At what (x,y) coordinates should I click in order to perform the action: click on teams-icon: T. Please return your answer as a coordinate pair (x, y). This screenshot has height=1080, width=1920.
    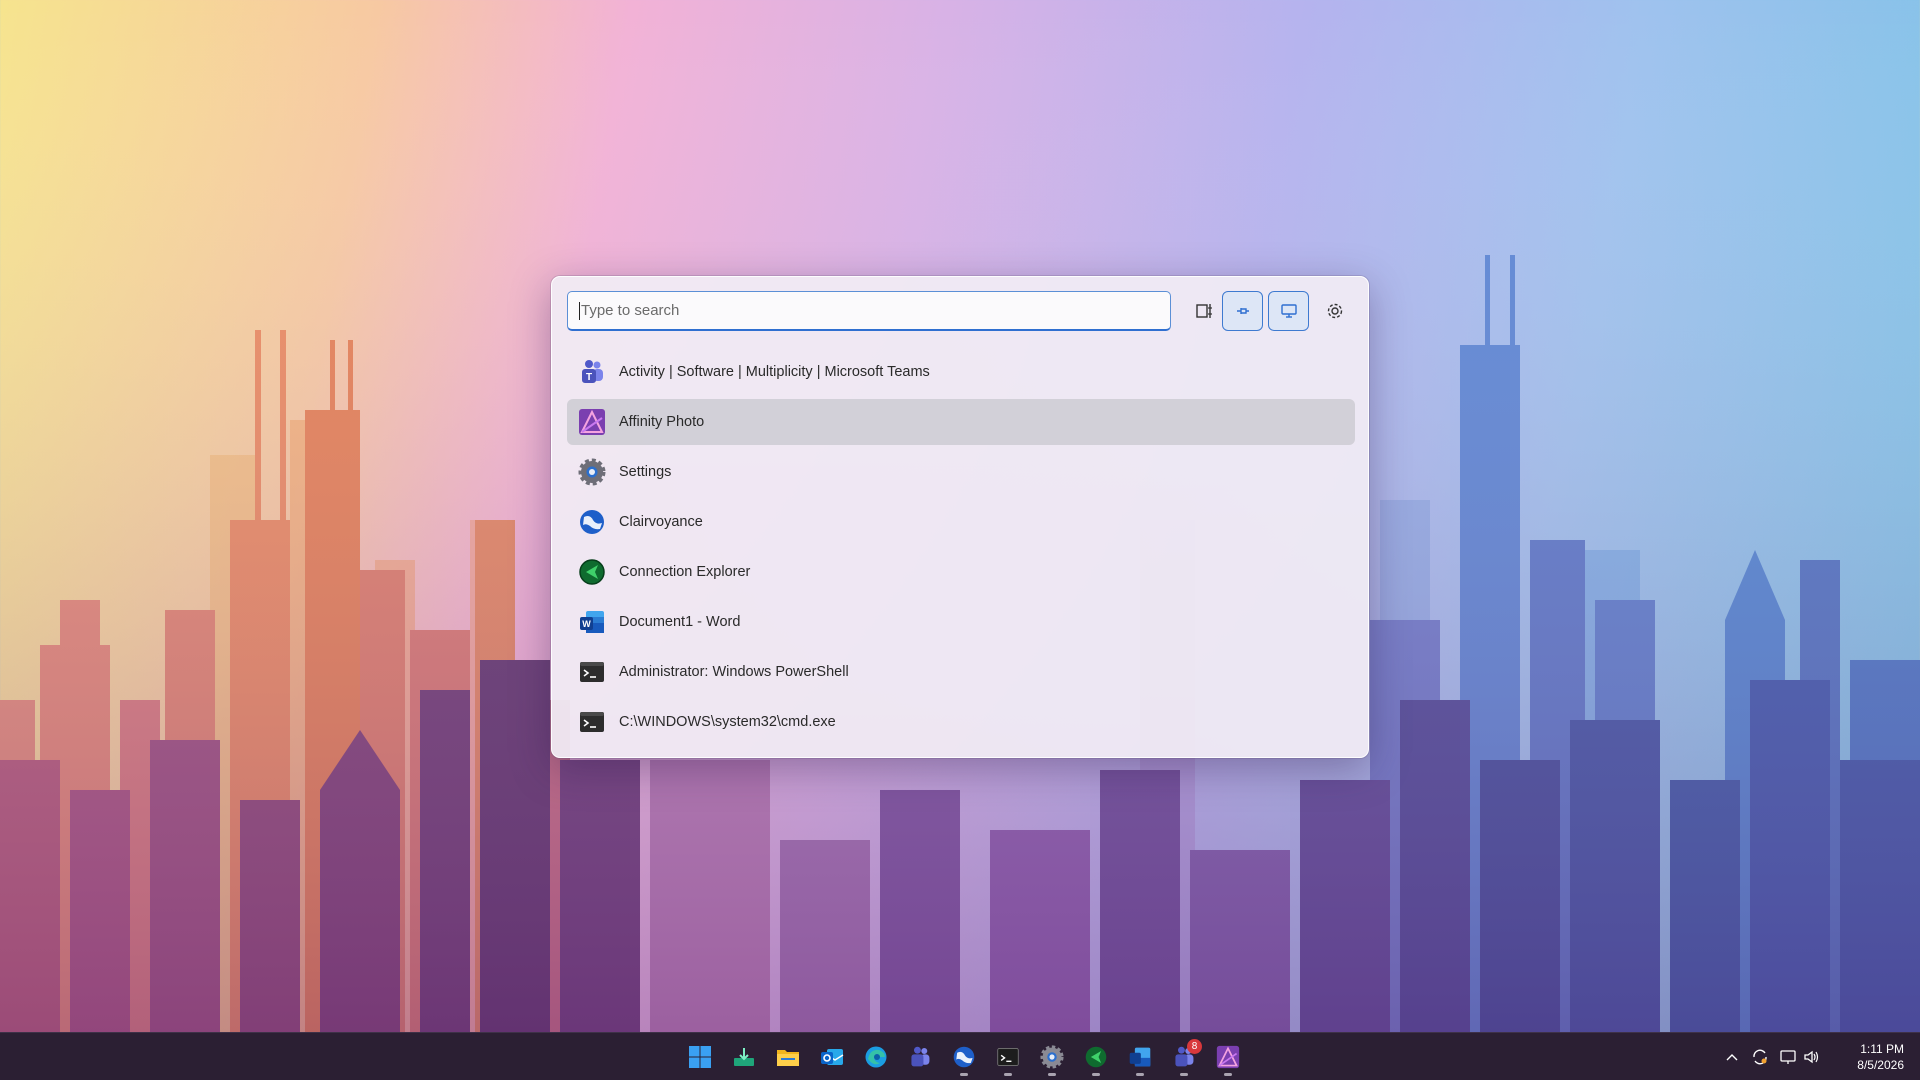
    Looking at the image, I should click on (592, 372).